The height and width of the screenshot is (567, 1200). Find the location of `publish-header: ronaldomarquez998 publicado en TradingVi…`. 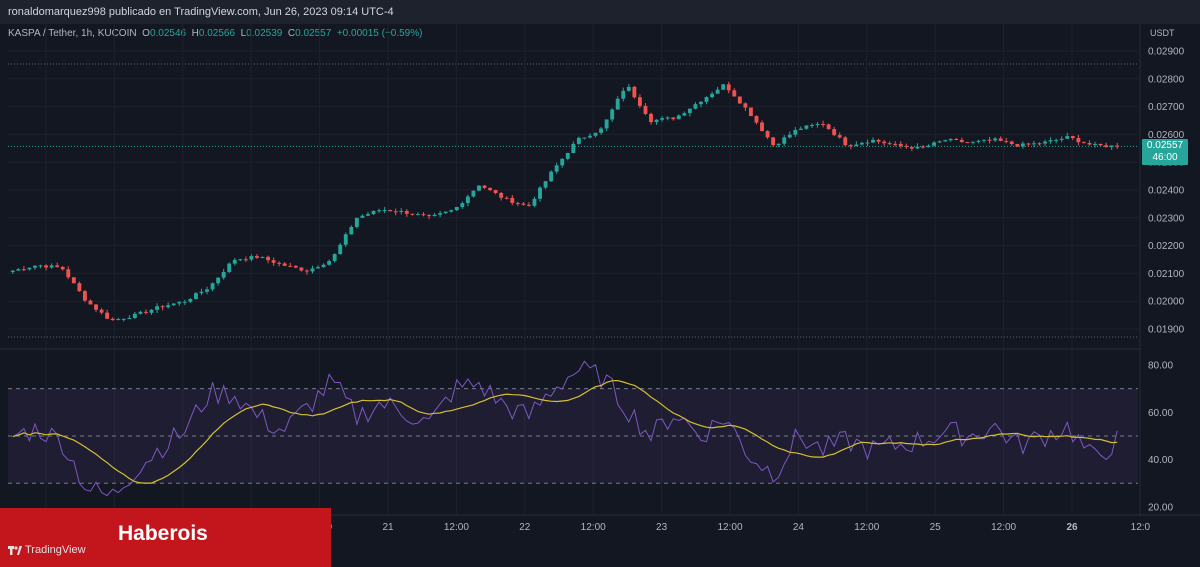

publish-header: ronaldomarquez998 publicado en TradingVi… is located at coordinates (600, 12).